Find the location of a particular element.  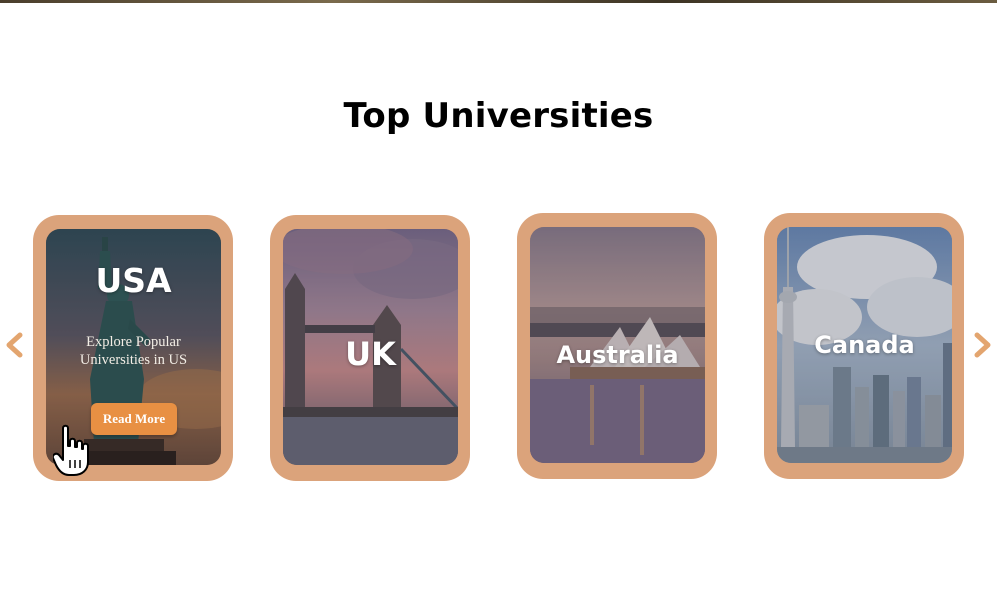

card-image-uk: UK is located at coordinates (370, 347).